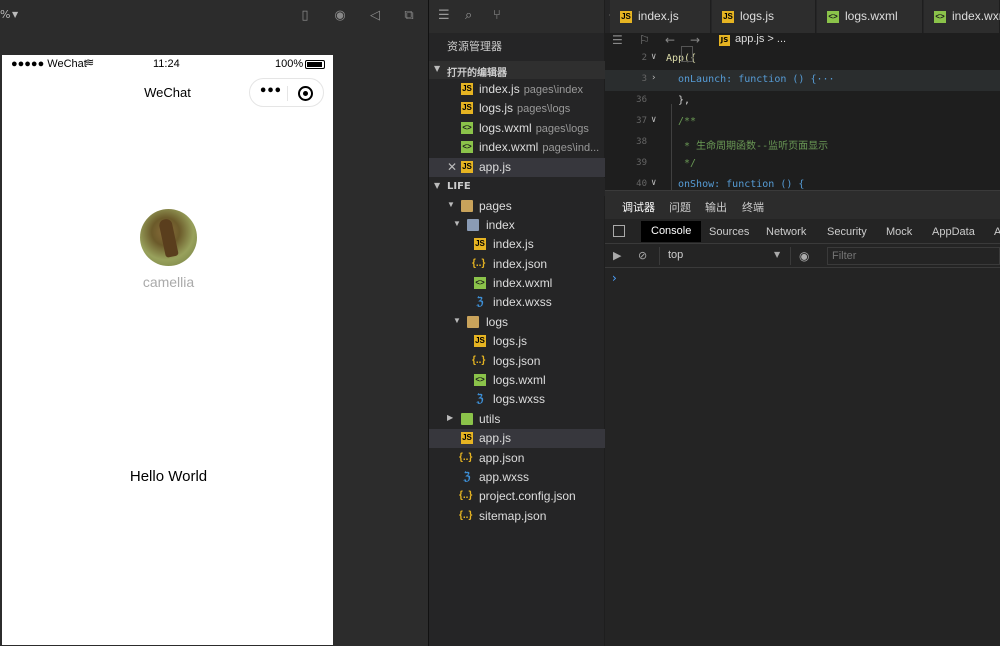 This screenshot has height=646, width=1000. What do you see at coordinates (764, 16) in the screenshot?
I see `editor-tab: JS logs.js` at bounding box center [764, 16].